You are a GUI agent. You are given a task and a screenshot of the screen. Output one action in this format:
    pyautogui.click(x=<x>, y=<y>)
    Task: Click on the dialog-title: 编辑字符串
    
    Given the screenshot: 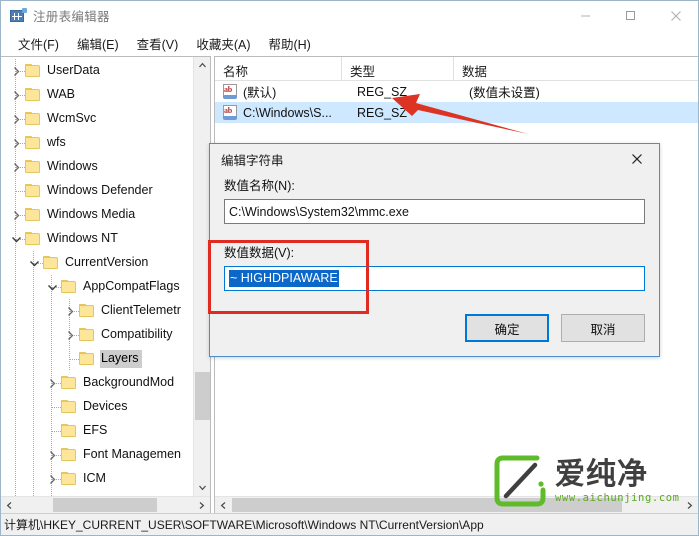 What is the action you would take?
    pyautogui.click(x=252, y=161)
    